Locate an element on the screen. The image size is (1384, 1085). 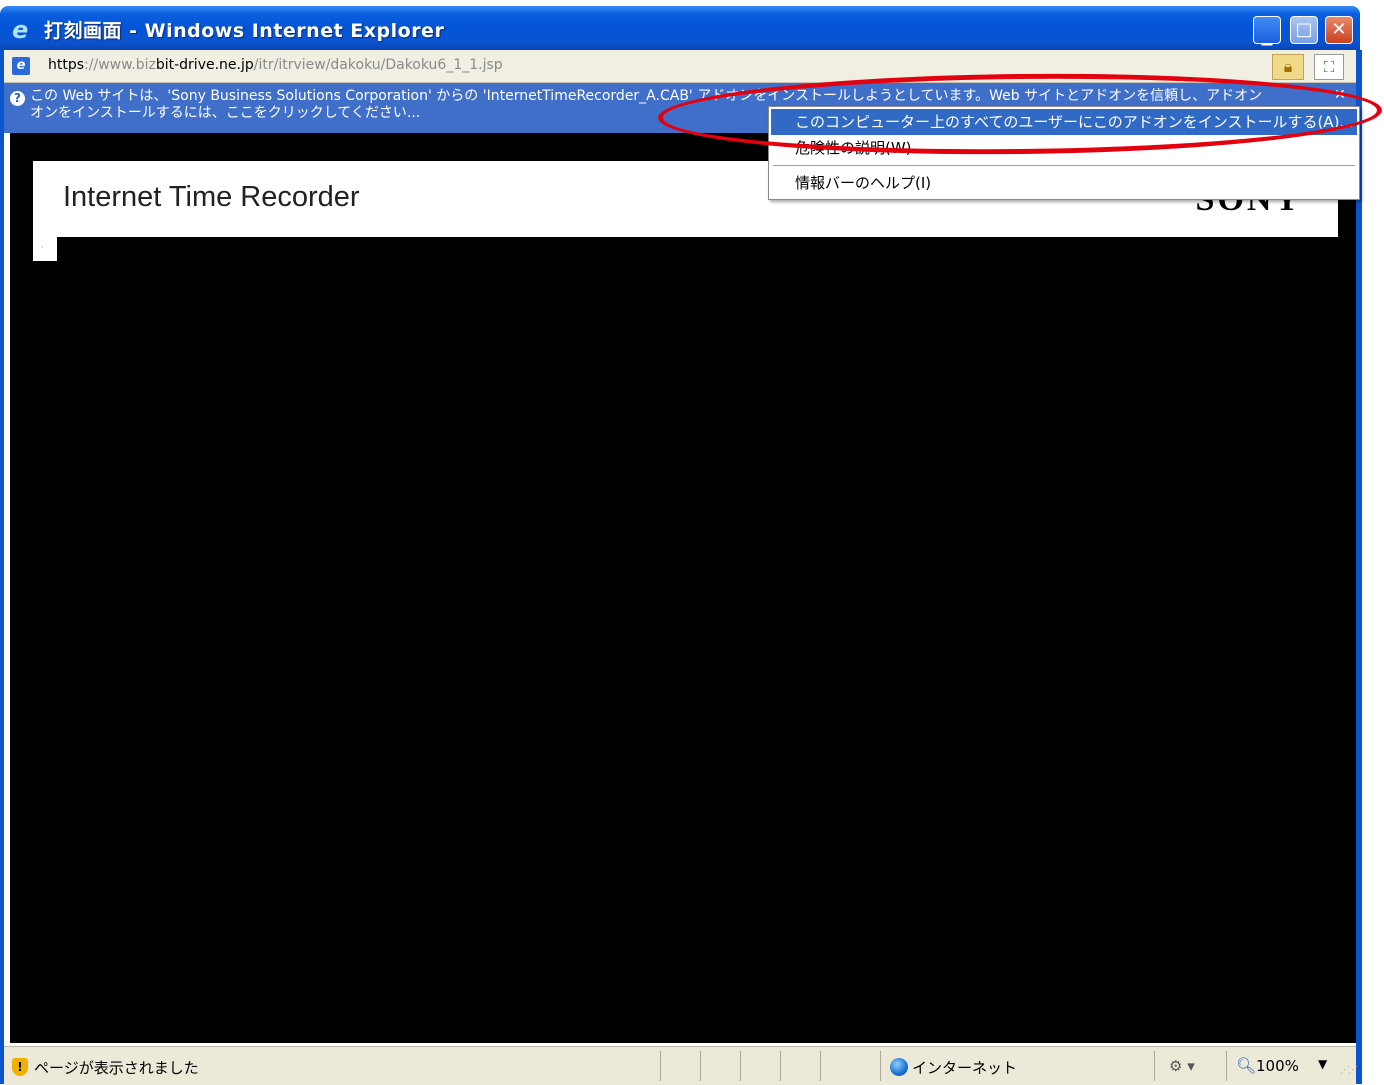
addon-placeholder: · is located at coordinates (45, 249).